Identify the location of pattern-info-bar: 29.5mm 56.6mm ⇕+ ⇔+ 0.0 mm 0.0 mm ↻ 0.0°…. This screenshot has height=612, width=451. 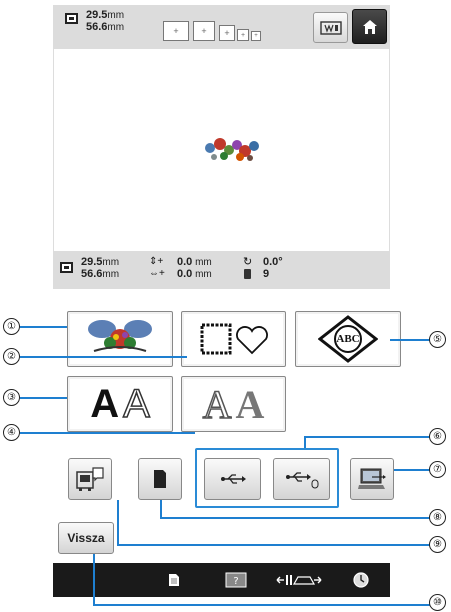
(221, 270).